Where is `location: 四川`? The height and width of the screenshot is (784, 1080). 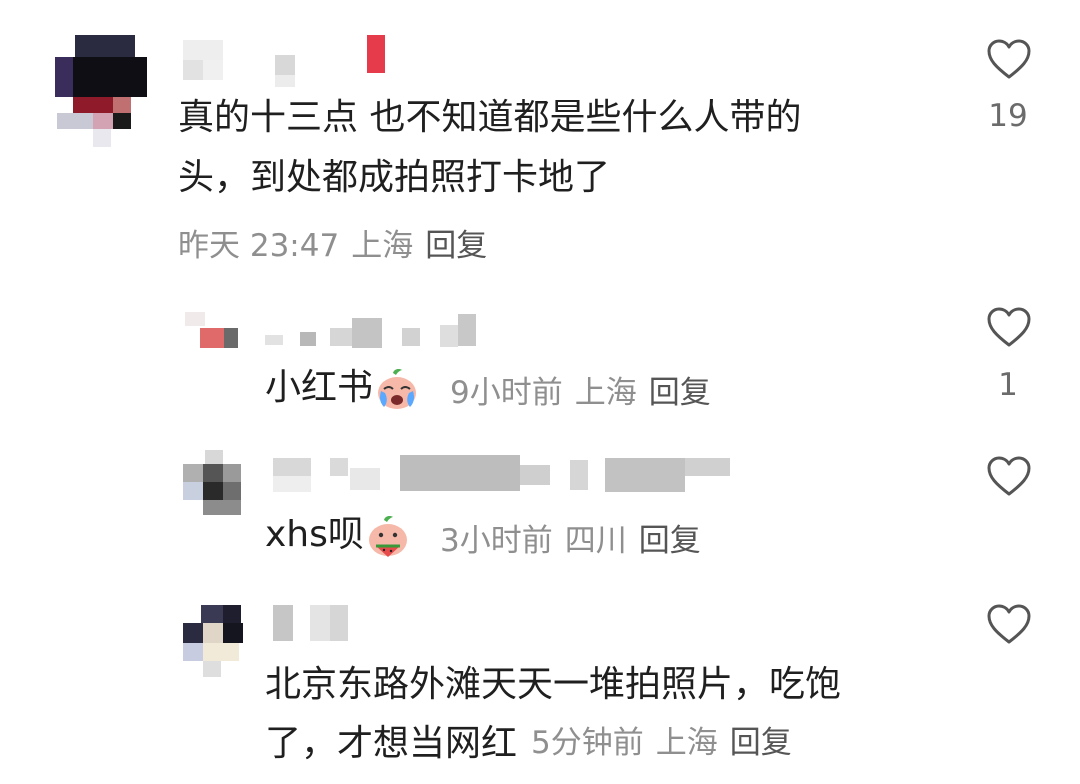
location: 四川 is located at coordinates (595, 541).